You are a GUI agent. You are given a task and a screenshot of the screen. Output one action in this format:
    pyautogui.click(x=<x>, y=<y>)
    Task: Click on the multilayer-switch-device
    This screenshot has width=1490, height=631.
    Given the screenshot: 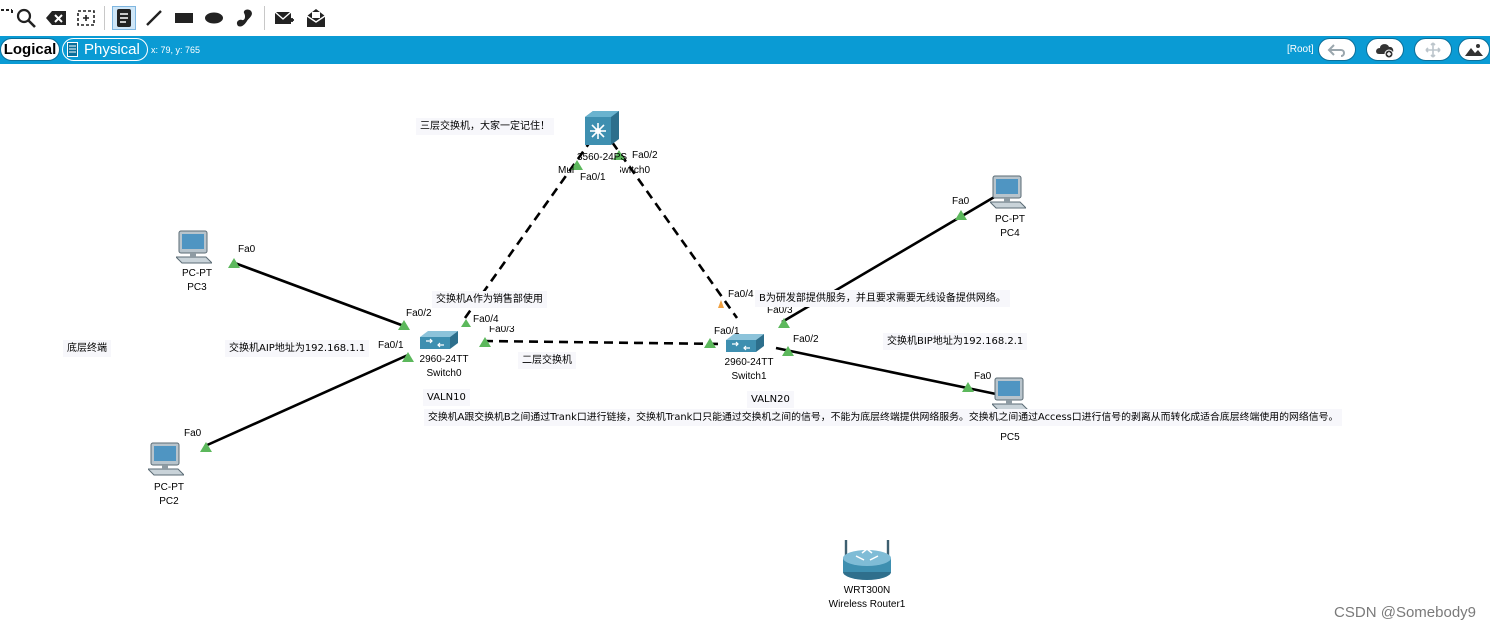 What is the action you would take?
    pyautogui.click(x=602, y=129)
    